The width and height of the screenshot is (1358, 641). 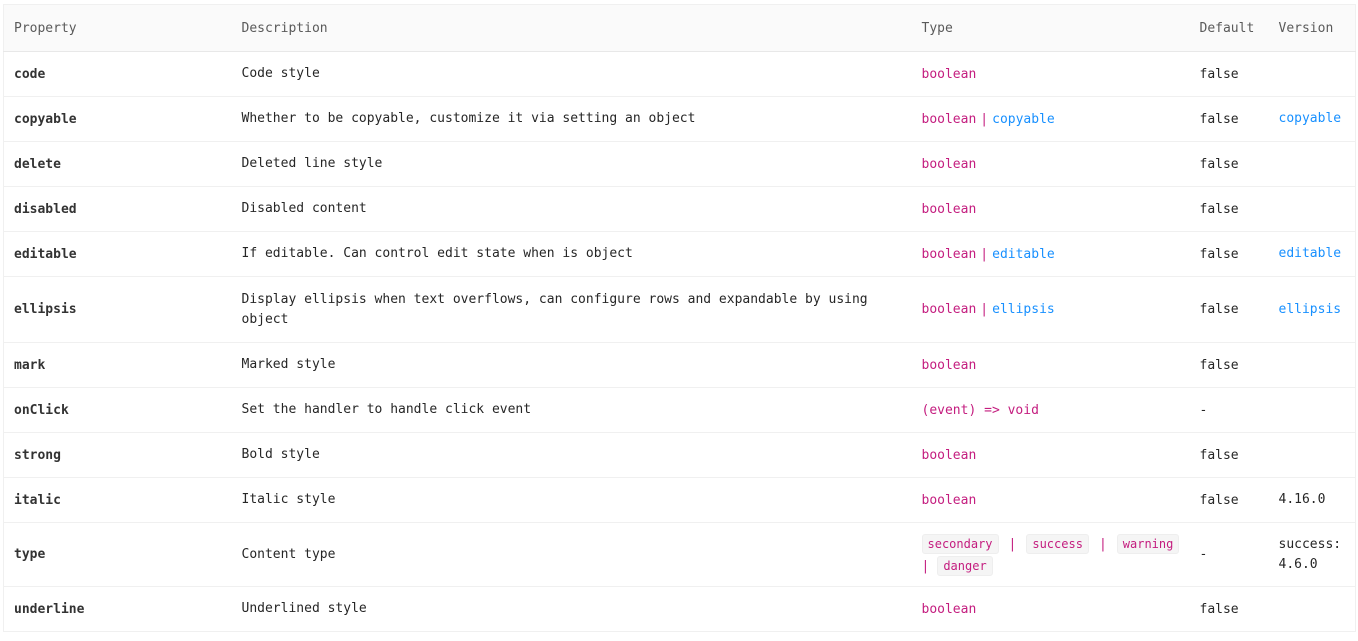 I want to click on property-version: copyable, so click(x=1312, y=119).